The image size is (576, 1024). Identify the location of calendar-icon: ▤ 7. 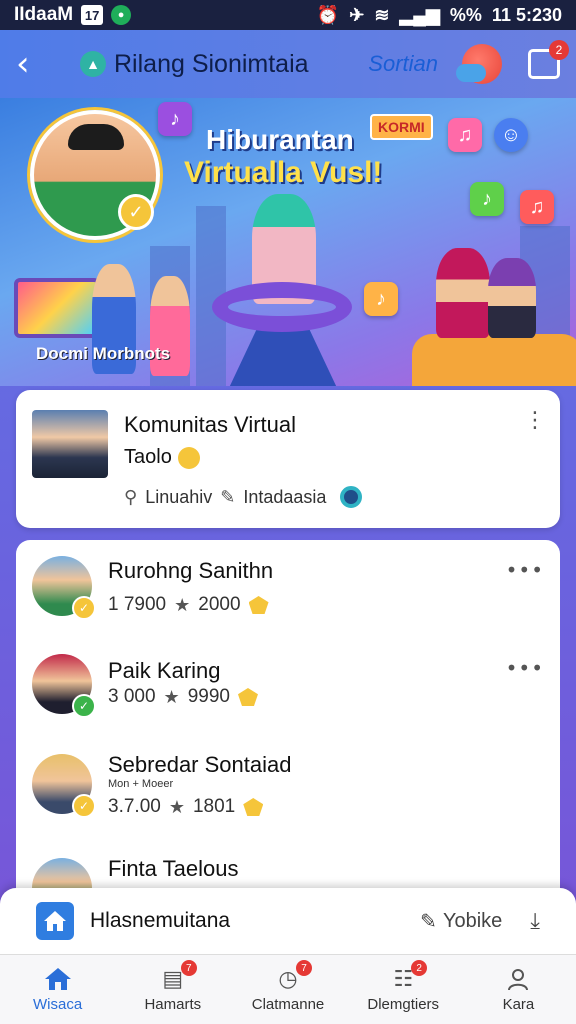
(178, 976).